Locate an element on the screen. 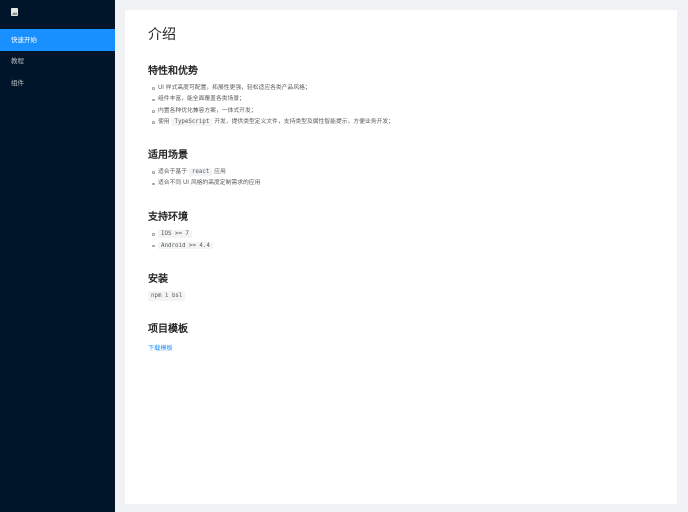 This screenshot has height=512, width=688. environment-list: IOS >= 7 Android >= 4.4 is located at coordinates (182, 240).